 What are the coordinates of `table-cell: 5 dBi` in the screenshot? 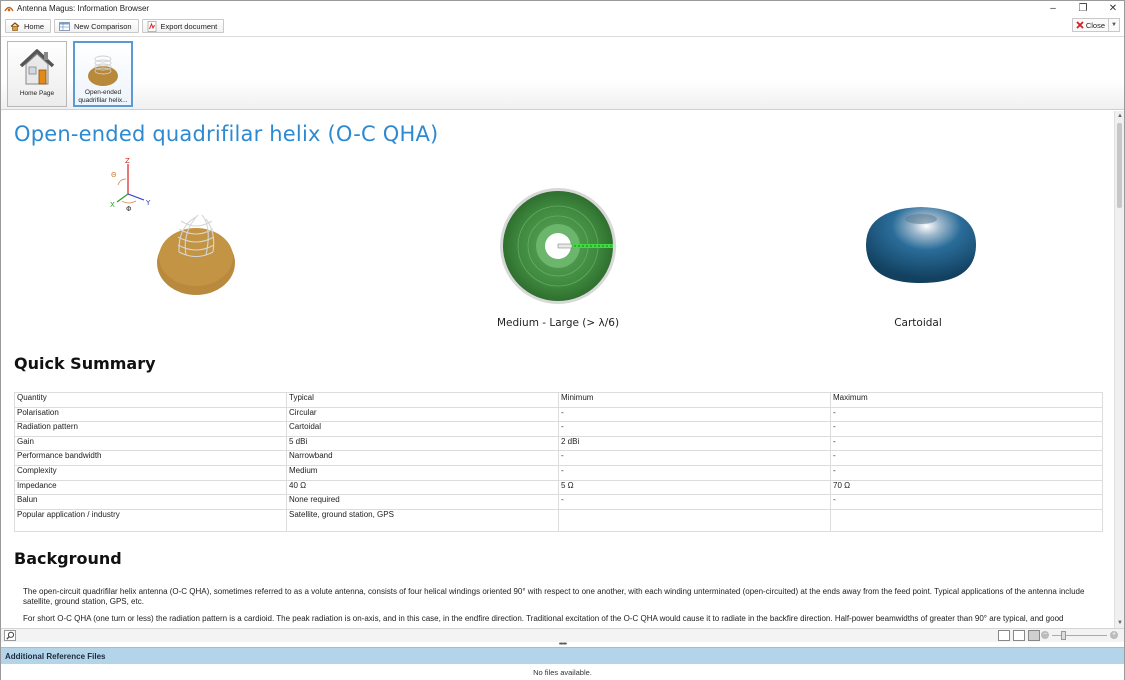 It's located at (422, 443).